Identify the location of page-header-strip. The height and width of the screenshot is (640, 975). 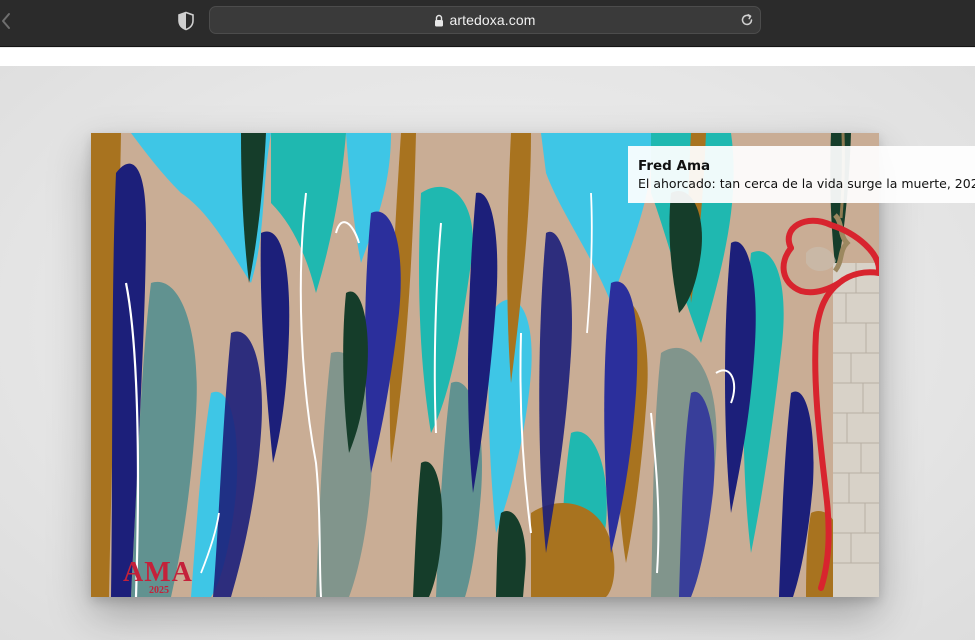
(487, 57).